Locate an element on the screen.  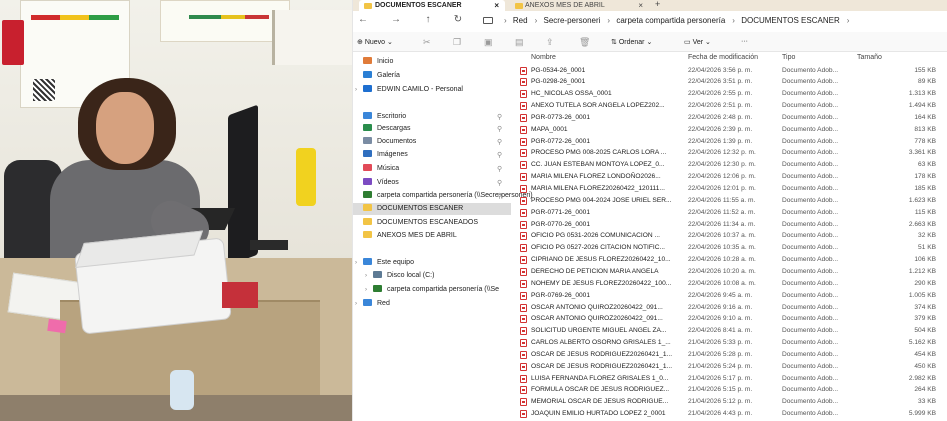
column-header-size: Tamaño is located at coordinates (869, 57).